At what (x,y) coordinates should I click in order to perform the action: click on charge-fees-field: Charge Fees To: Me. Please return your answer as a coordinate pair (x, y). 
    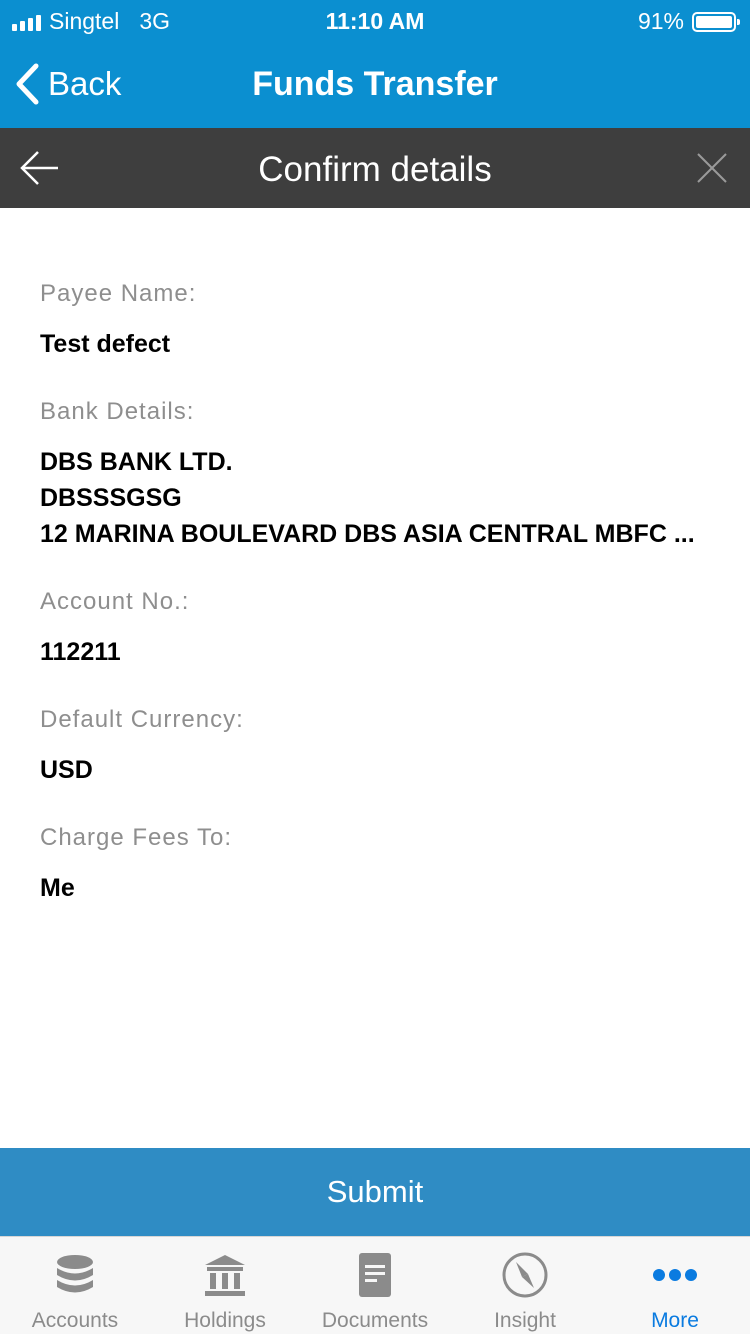
    Looking at the image, I should click on (380, 865).